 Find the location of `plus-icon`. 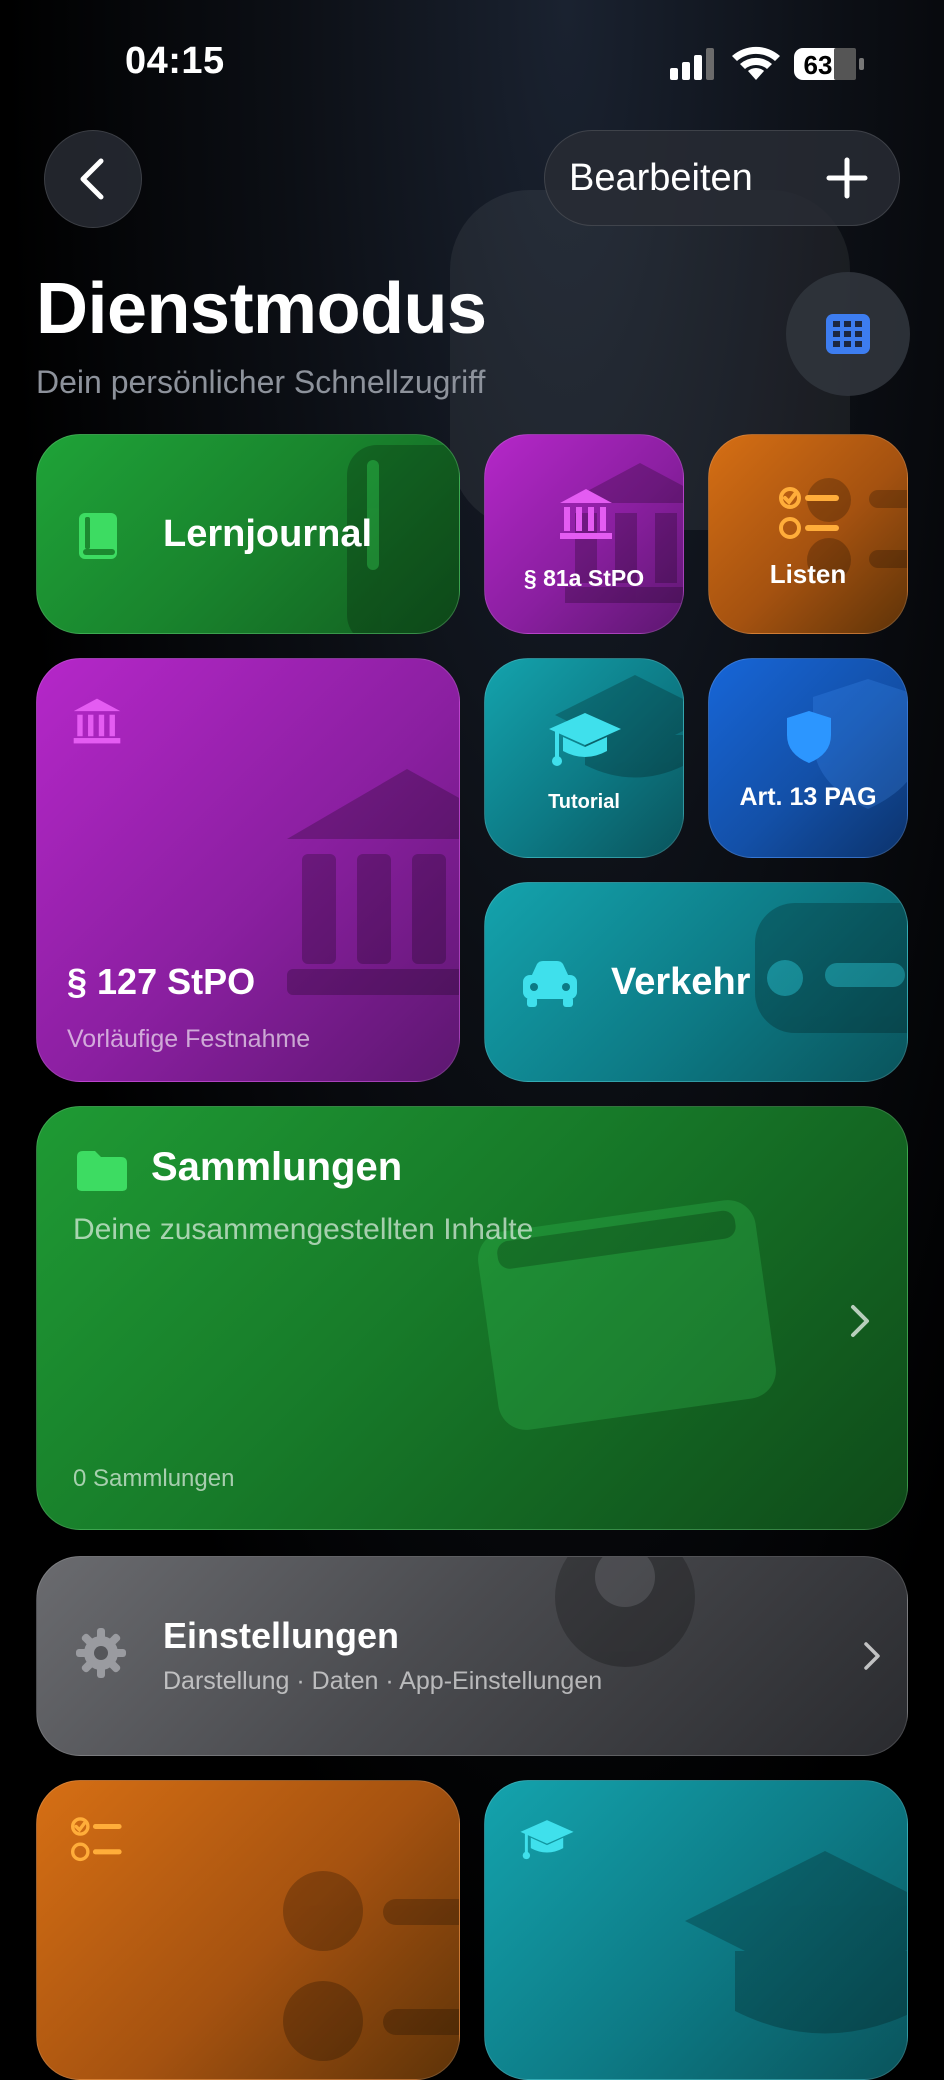

plus-icon is located at coordinates (847, 178).